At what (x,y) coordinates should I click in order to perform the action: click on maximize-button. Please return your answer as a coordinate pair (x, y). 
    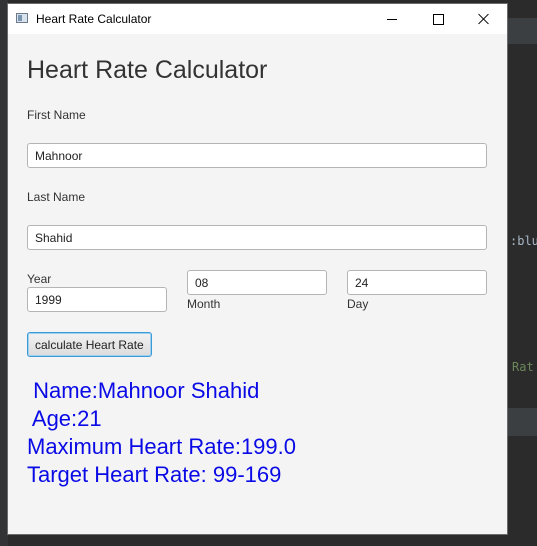
    Looking at the image, I should click on (438, 19).